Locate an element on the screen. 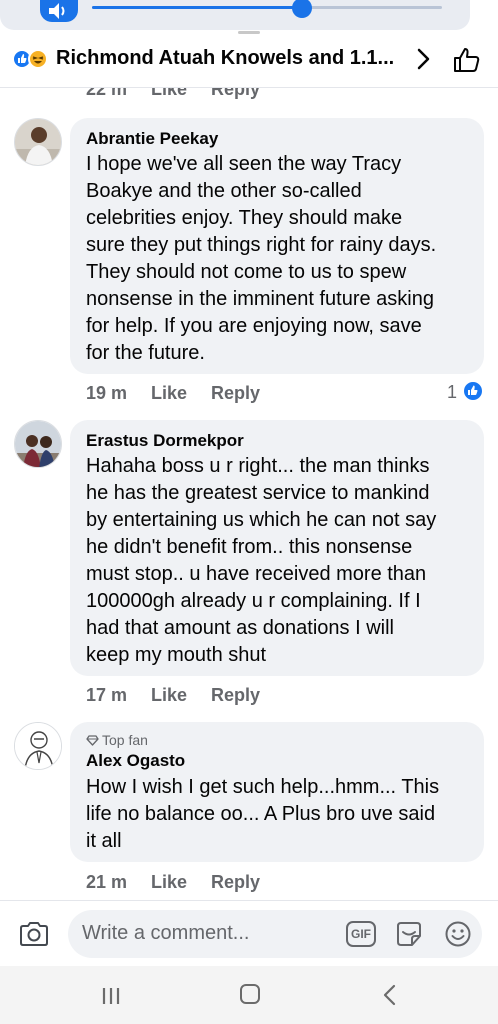 Image resolution: width=498 pixels, height=1024 pixels. composer-divider is located at coordinates (249, 900).